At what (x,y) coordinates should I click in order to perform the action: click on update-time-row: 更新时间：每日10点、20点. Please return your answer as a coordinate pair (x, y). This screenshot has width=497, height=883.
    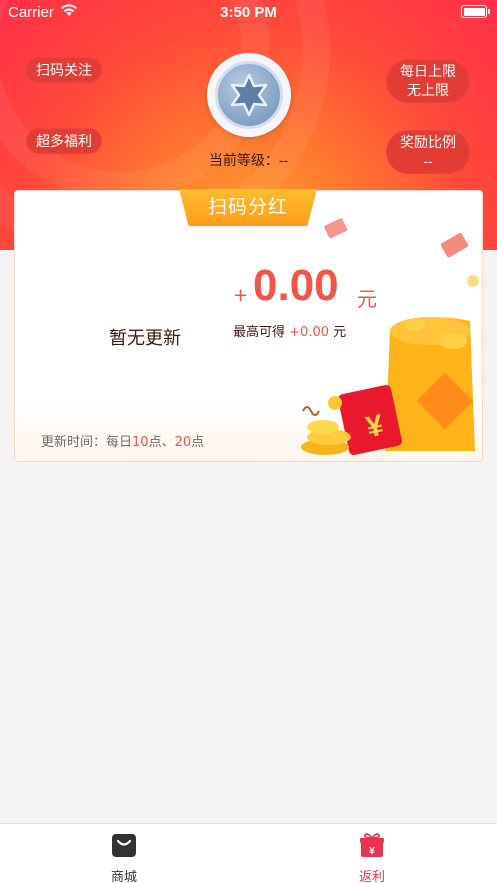
    Looking at the image, I should click on (122, 440).